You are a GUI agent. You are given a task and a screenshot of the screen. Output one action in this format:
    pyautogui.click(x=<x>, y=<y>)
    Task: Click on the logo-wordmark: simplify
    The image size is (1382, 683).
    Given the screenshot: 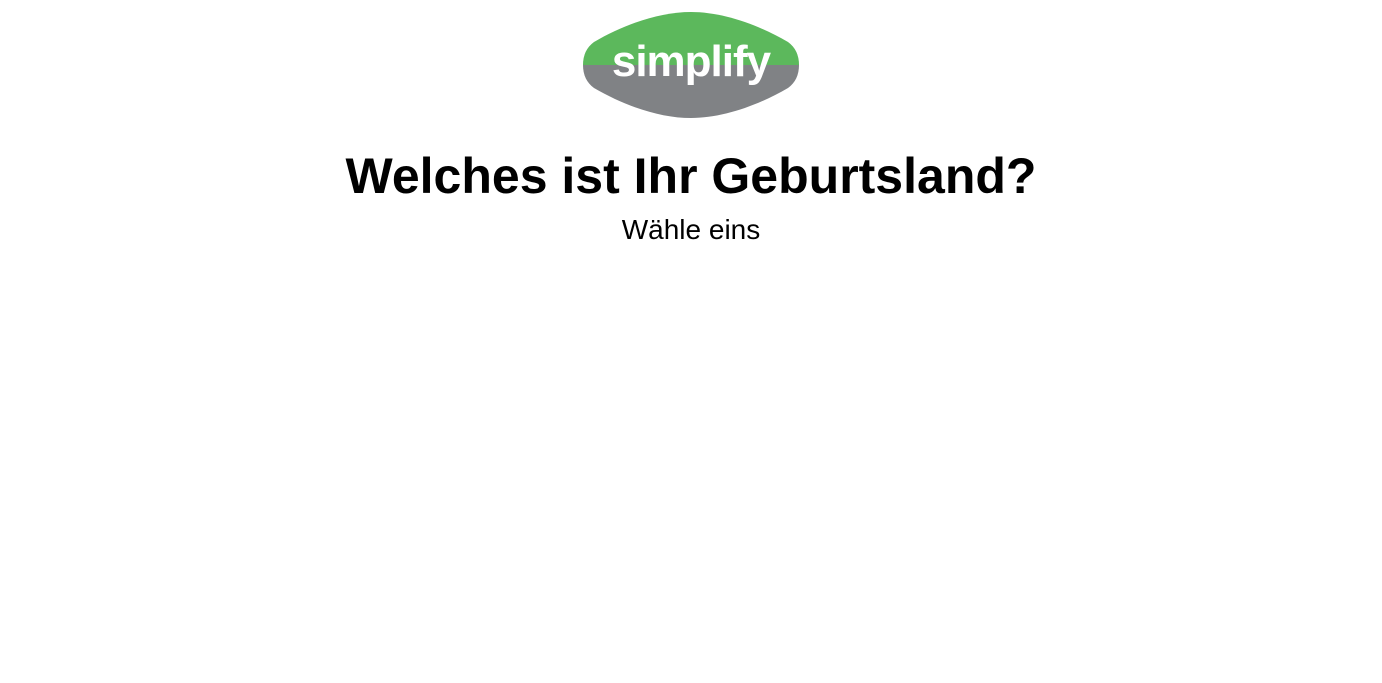 What is the action you would take?
    pyautogui.click(x=692, y=61)
    